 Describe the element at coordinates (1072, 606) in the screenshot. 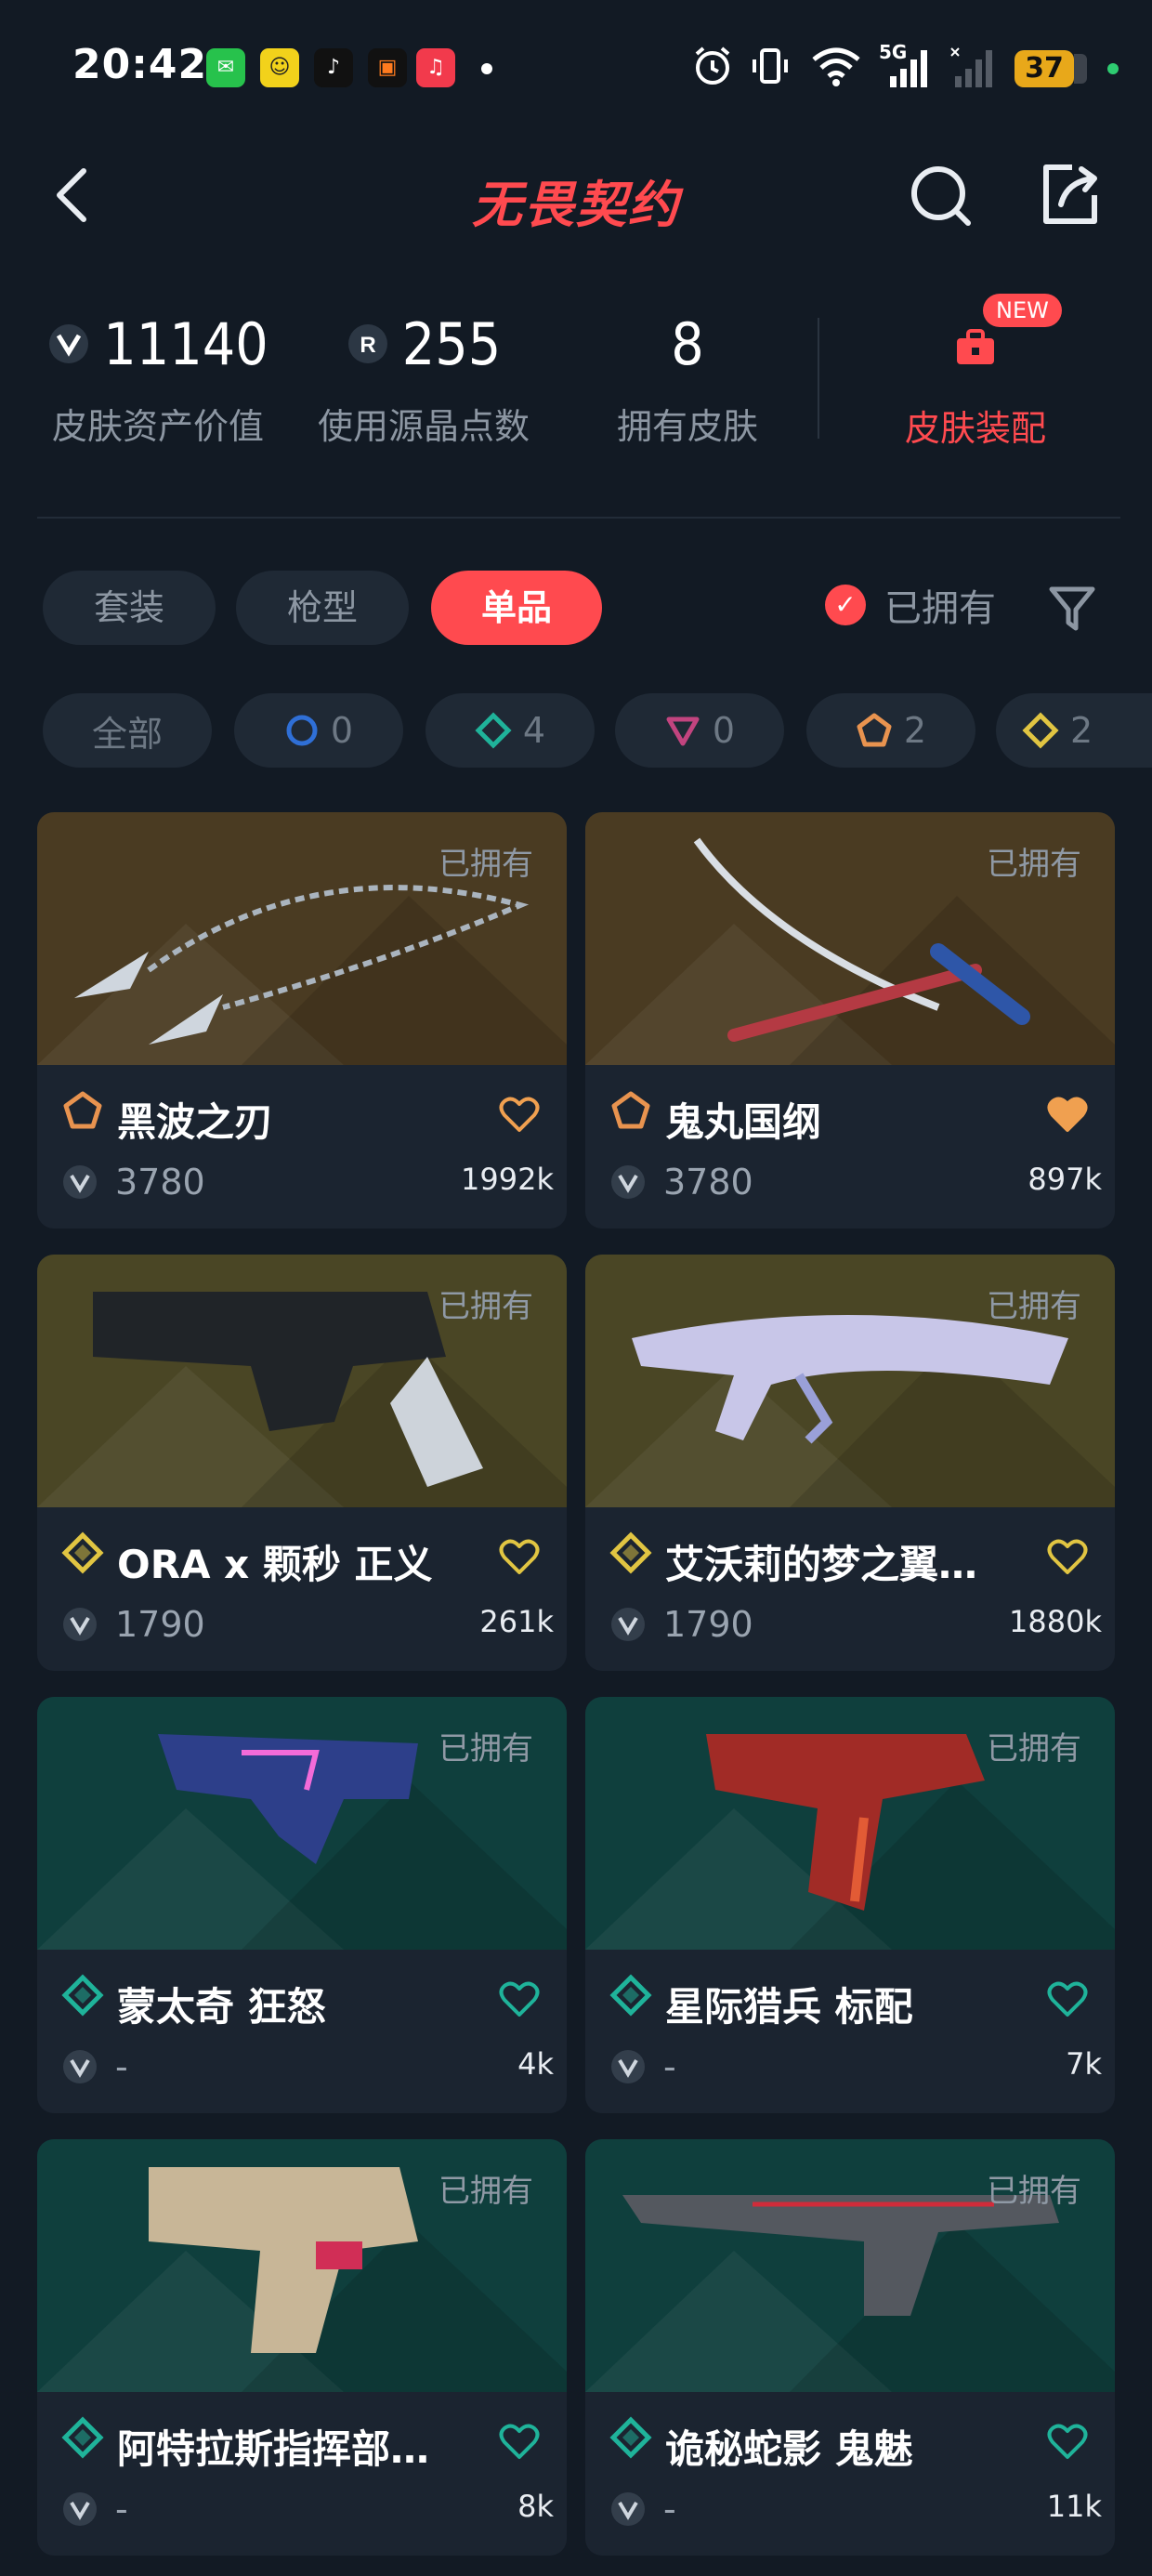

I see `filter-icon` at that location.